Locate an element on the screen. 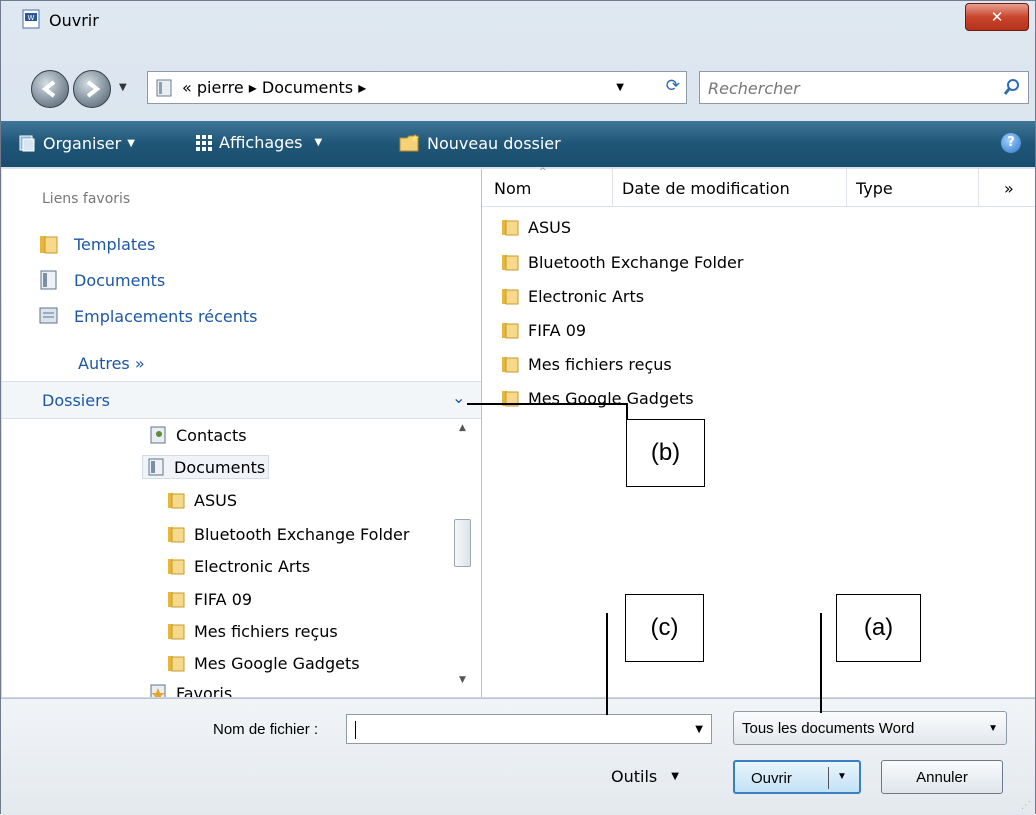 Image resolution: width=1036 pixels, height=815 pixels. navigation-bar: ▼ « pierre ▸ Documents ▸ ▼ ⟳ Rechercher is located at coordinates (518, 89).